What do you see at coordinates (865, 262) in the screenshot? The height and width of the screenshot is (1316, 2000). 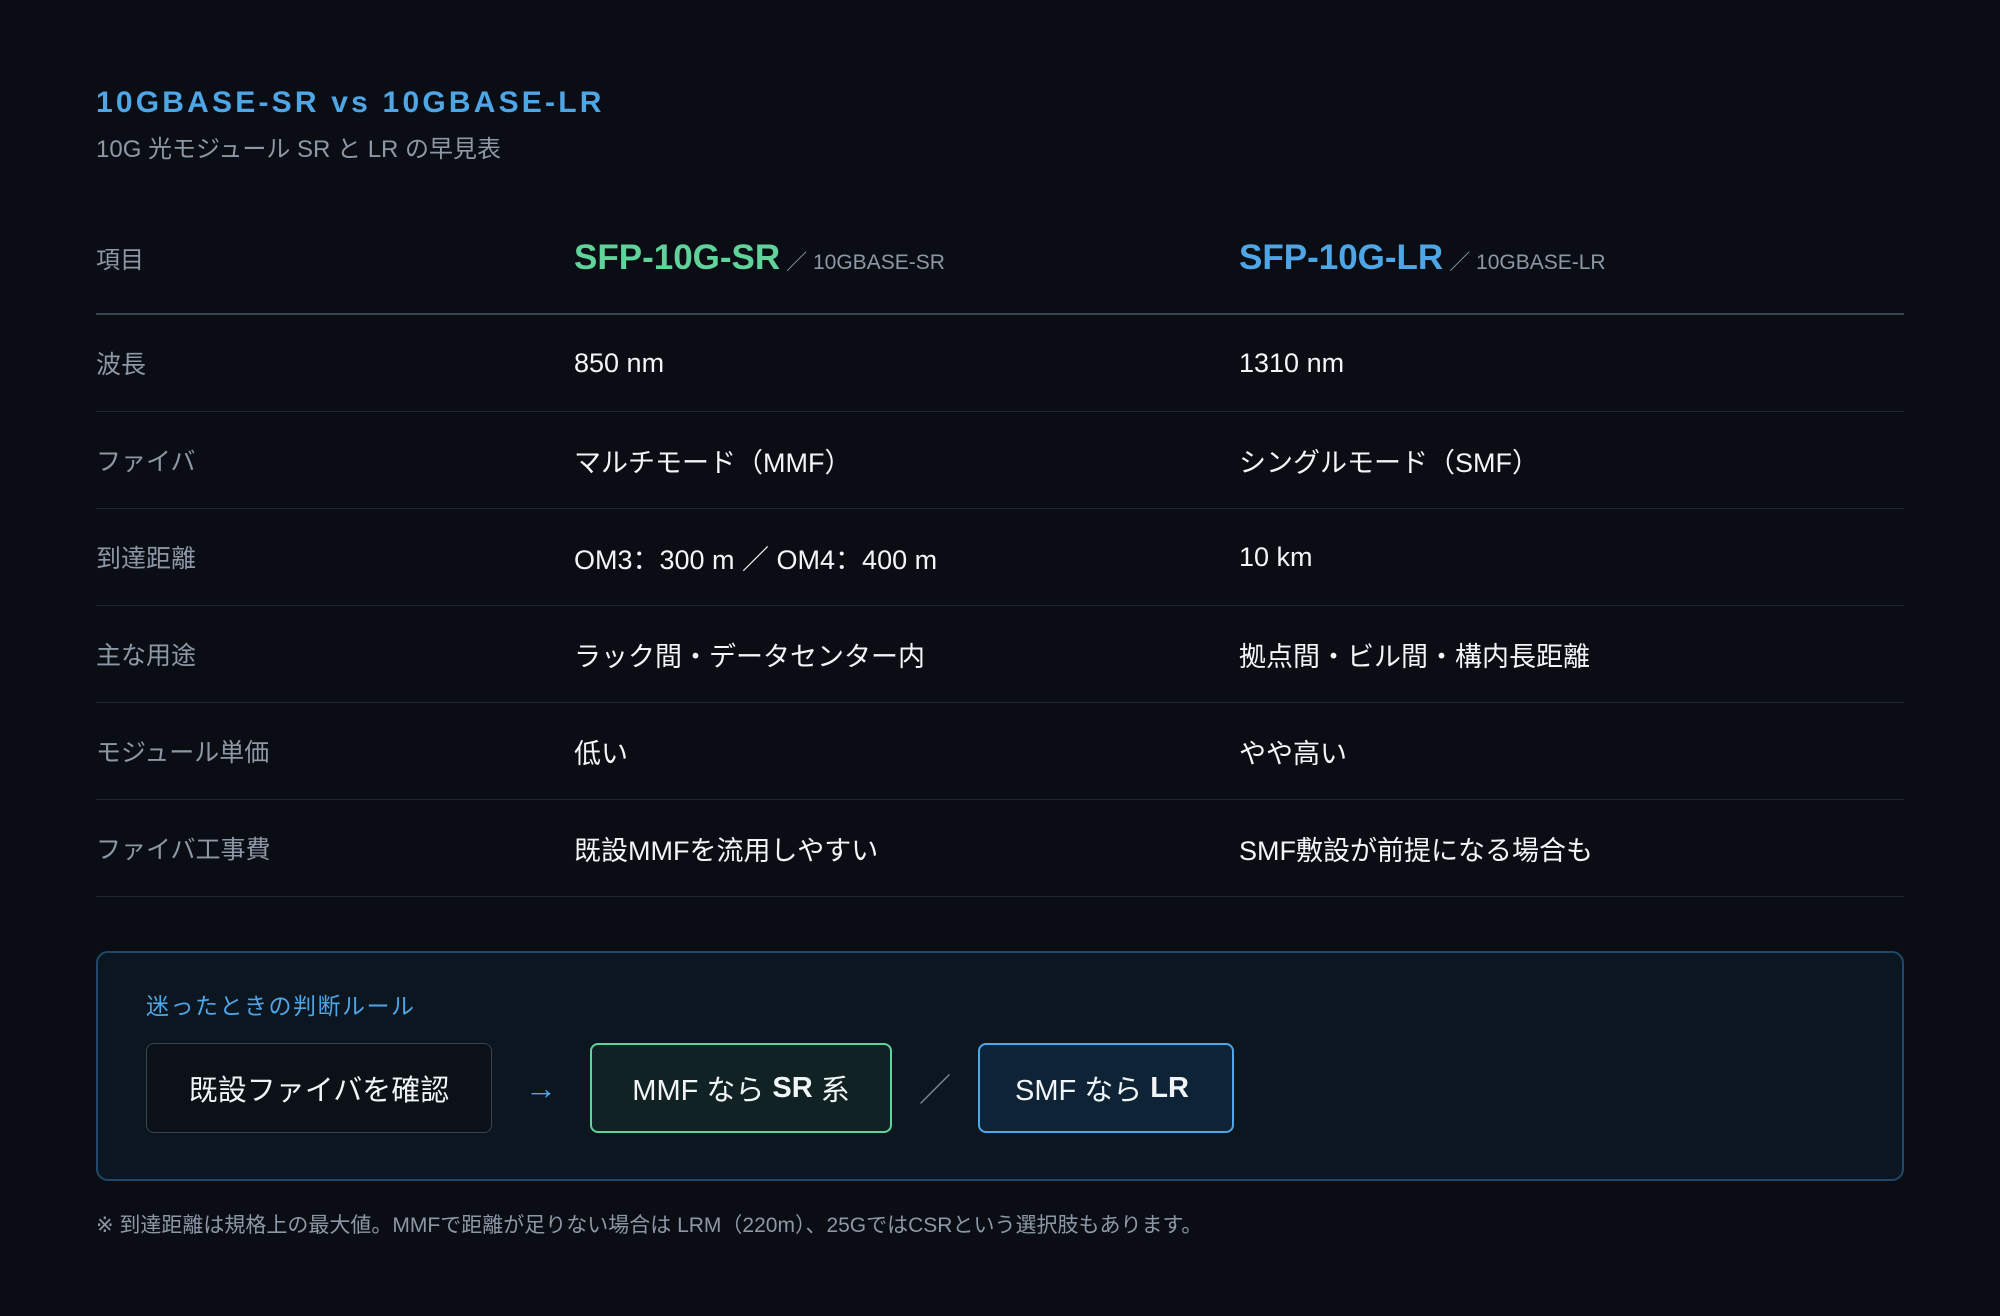 I see `sr-standard: ／ 10GBASE-SR` at bounding box center [865, 262].